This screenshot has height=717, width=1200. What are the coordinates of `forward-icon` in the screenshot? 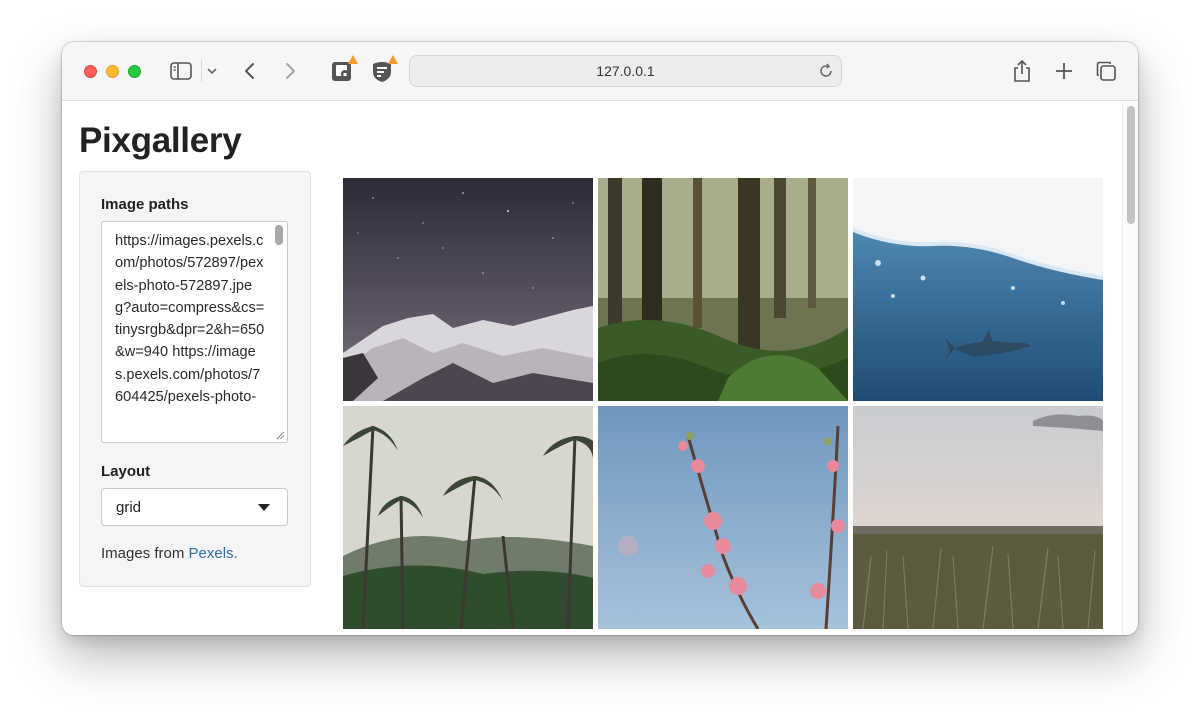 It's located at (290, 71).